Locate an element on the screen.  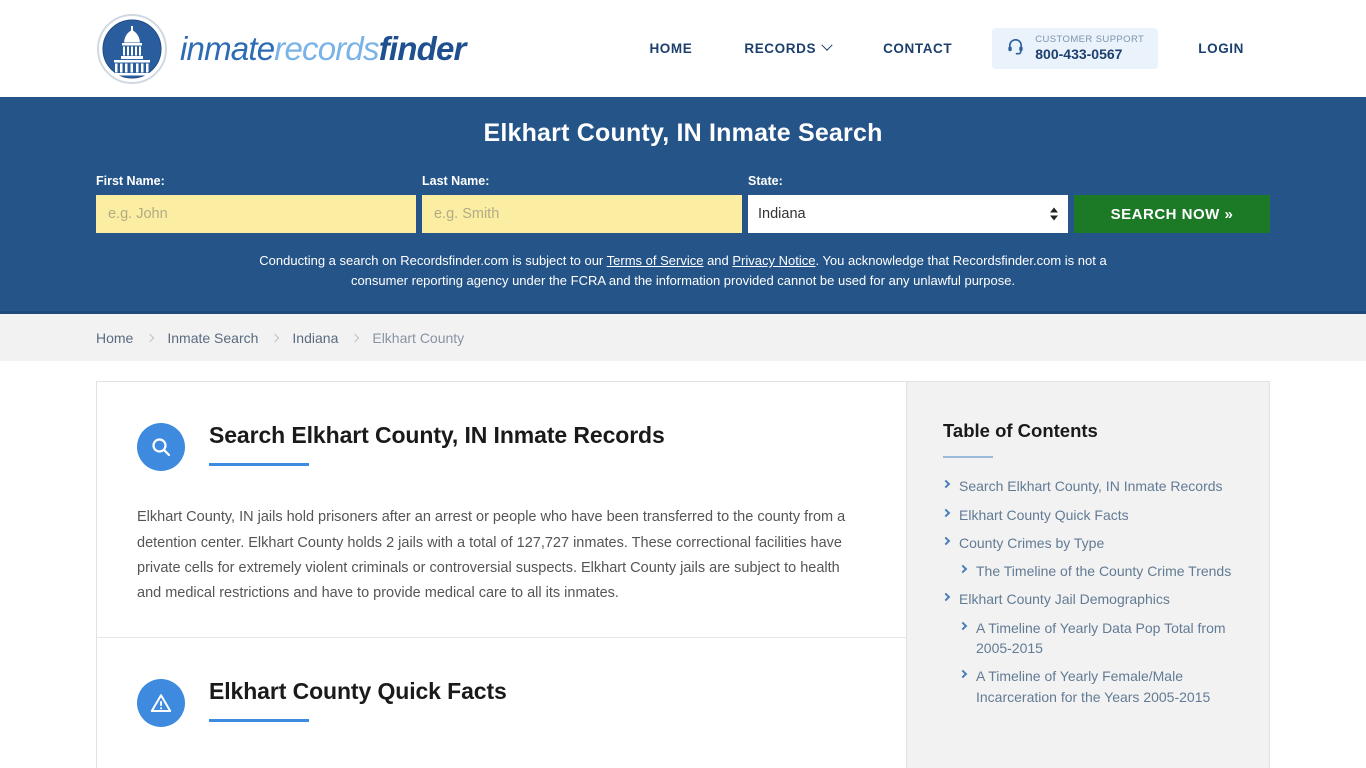
nav-records: RECORDS is located at coordinates (787, 47).